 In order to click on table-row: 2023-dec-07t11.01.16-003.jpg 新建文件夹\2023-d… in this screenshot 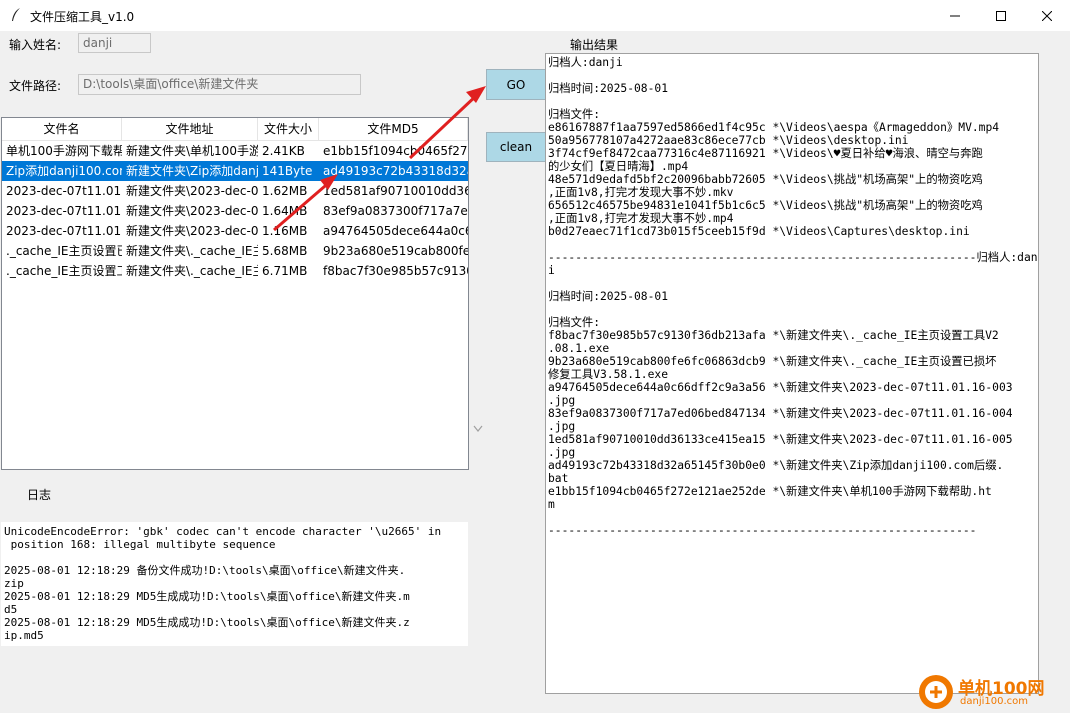, I will do `click(235, 231)`.